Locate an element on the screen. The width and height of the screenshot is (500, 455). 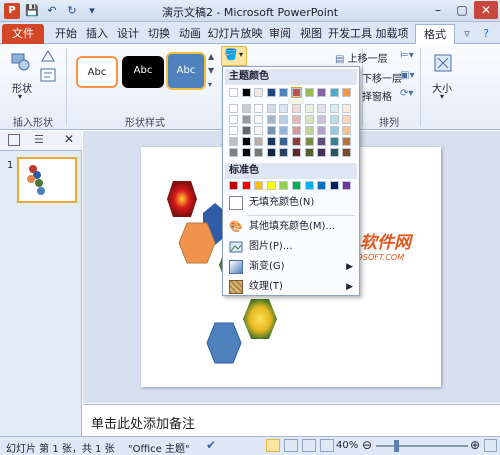
collapse-ribbon-icon: ▿ is located at coordinates (467, 34).